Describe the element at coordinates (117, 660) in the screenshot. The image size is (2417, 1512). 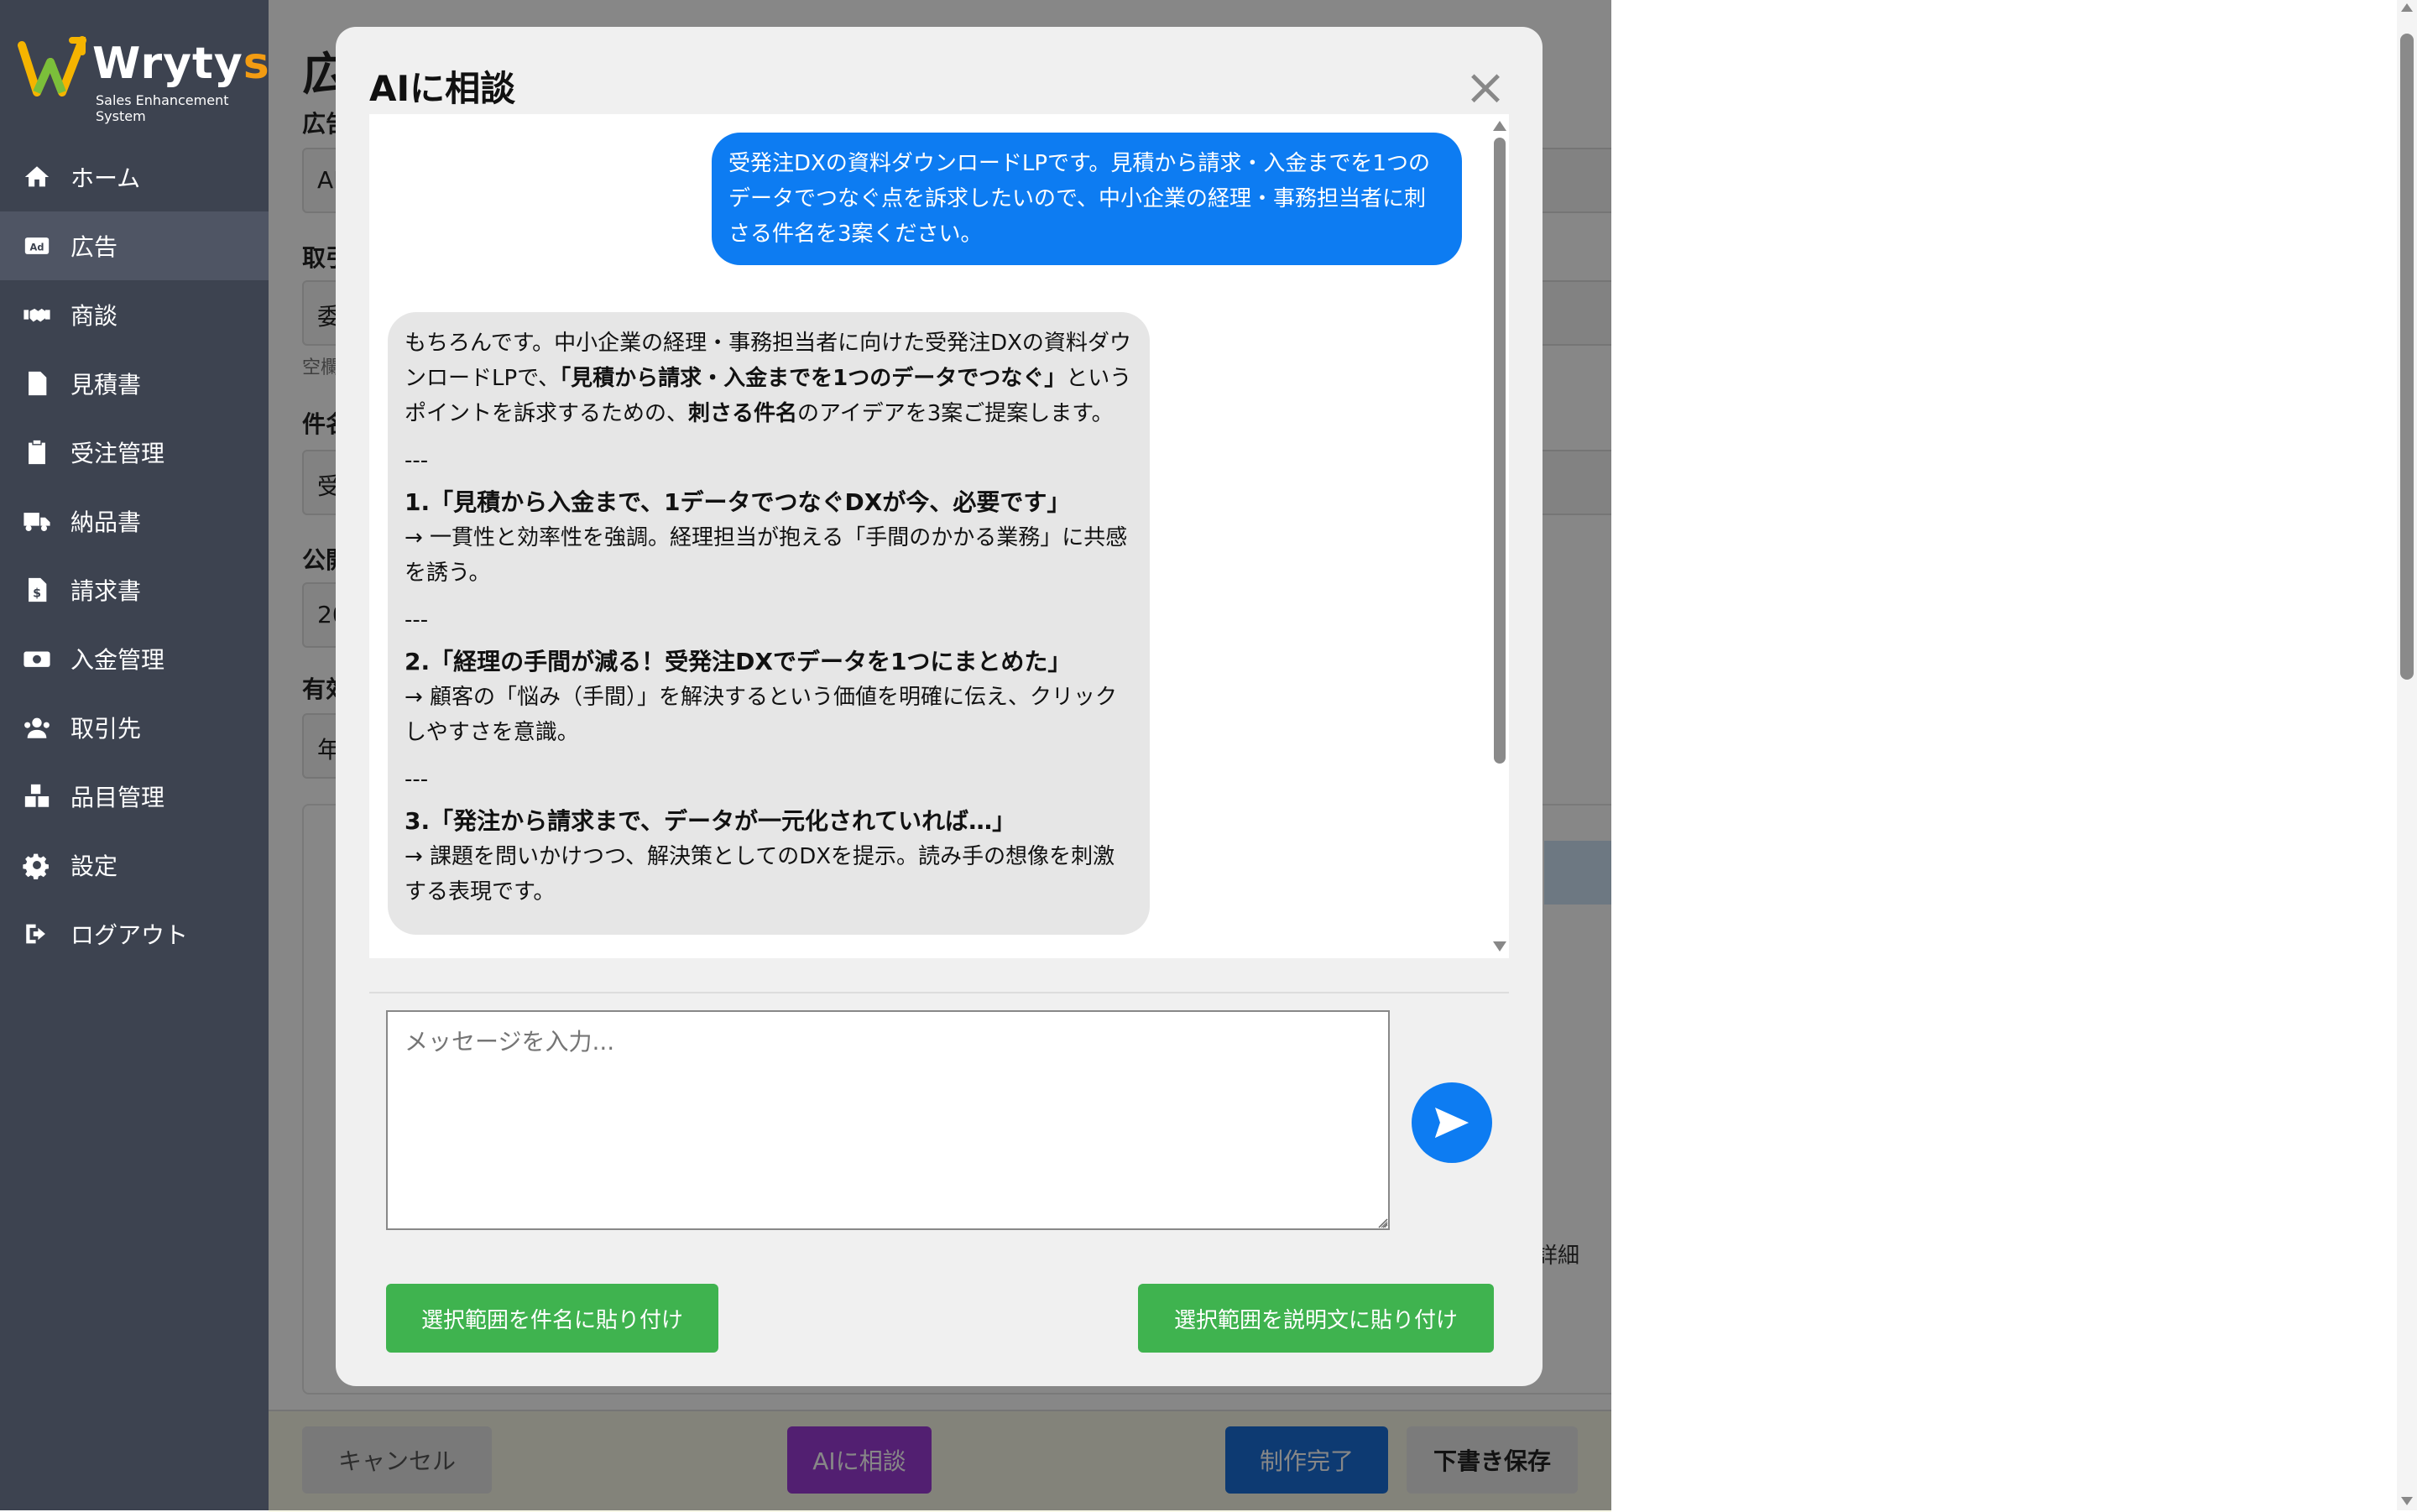
I see `sidebar-item-label: 入金管理` at that location.